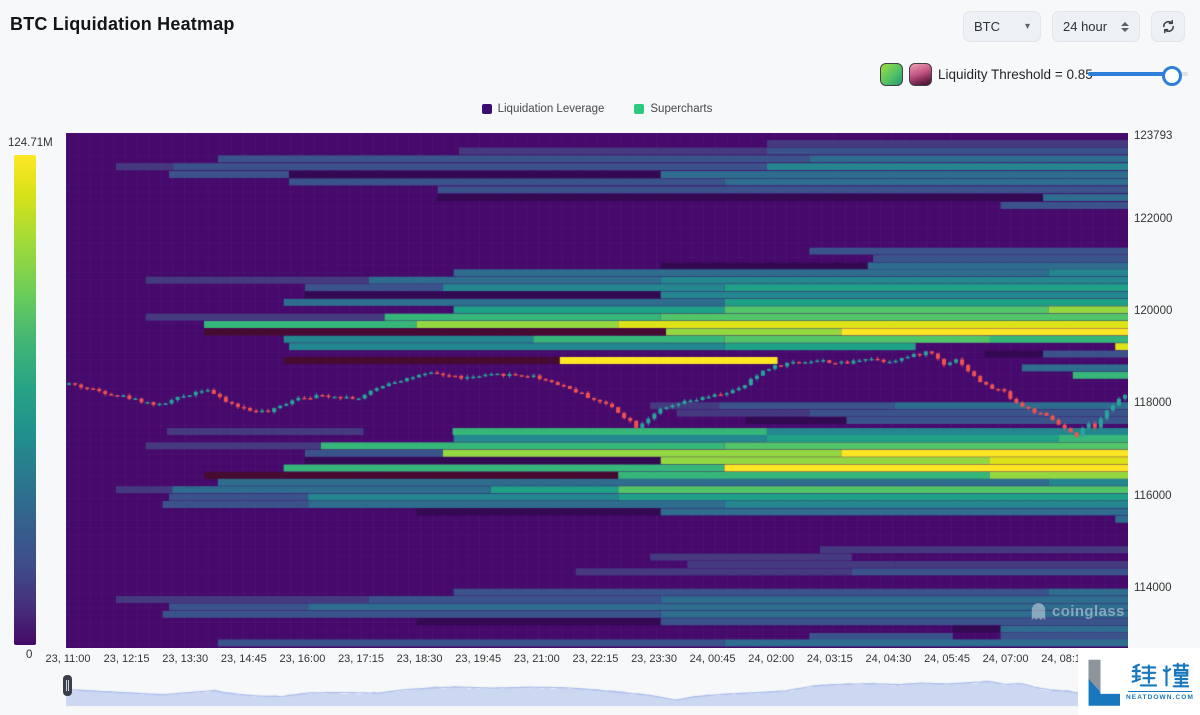  Describe the element at coordinates (1027, 26) in the screenshot. I see `chevron-down-icon: ▾` at that location.